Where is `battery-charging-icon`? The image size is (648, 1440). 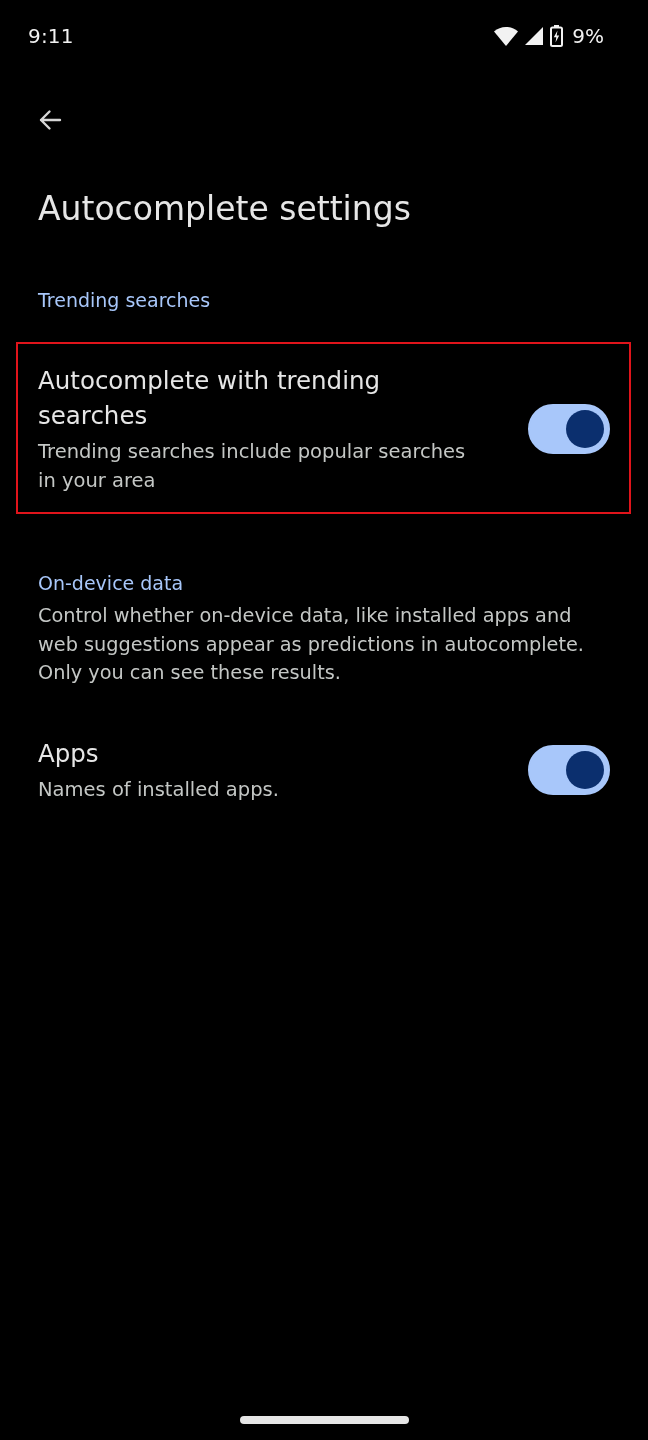 battery-charging-icon is located at coordinates (557, 36).